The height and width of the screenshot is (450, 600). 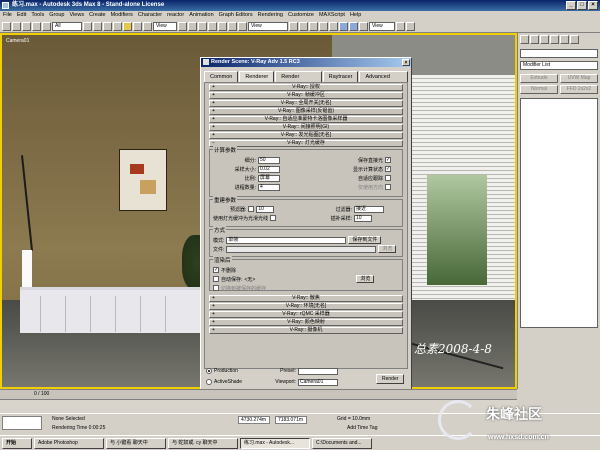 What do you see at coordinates (21, 15) in the screenshot?
I see `menu-edit: Edit` at bounding box center [21, 15].